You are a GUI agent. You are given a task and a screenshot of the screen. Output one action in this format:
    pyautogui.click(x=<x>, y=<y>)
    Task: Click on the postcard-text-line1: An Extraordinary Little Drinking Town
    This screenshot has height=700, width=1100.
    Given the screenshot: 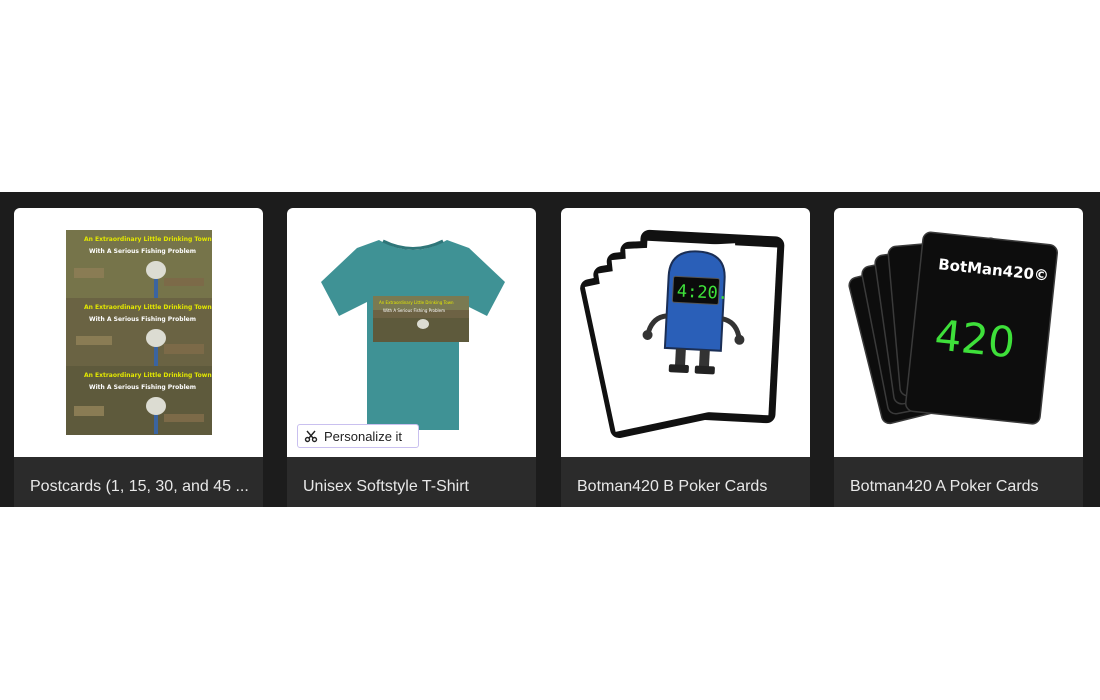 What is the action you would take?
    pyautogui.click(x=148, y=239)
    